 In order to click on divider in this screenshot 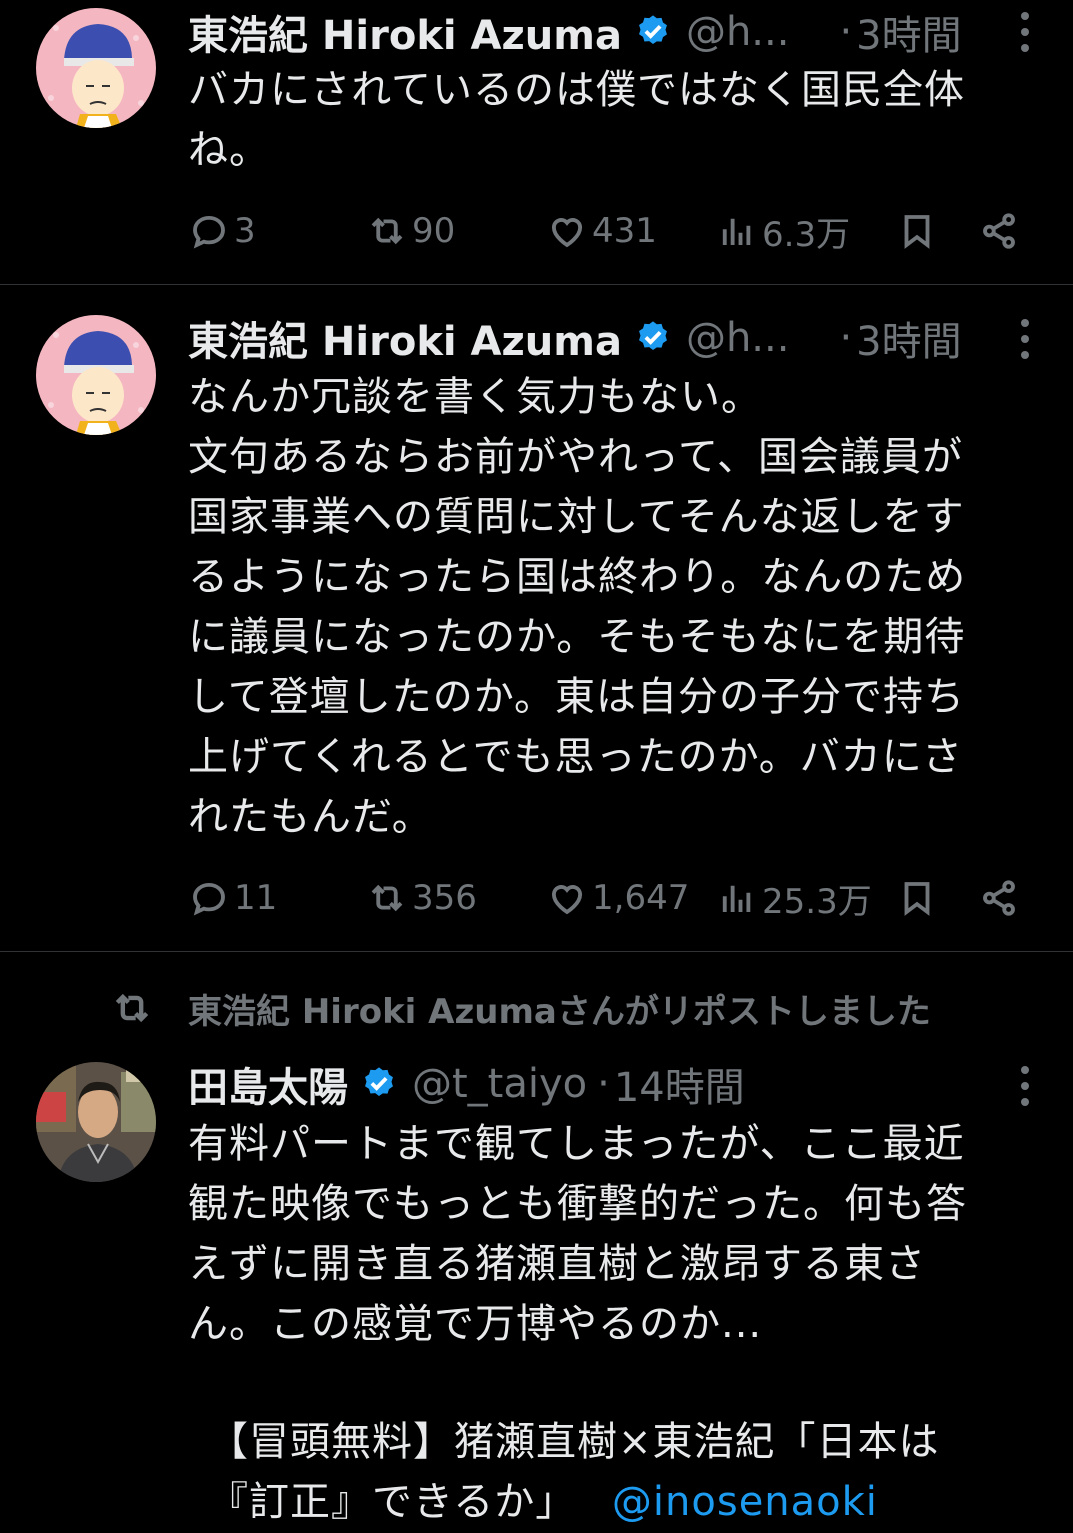, I will do `click(536, 951)`.